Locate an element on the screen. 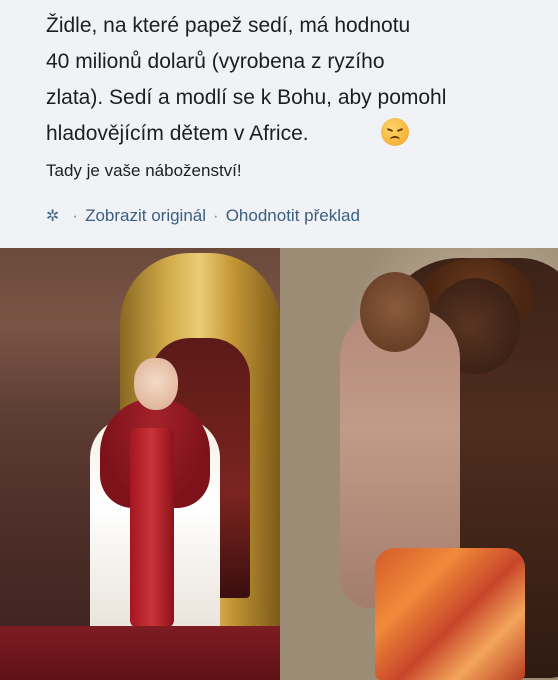 The width and height of the screenshot is (558, 680). orange-cloth is located at coordinates (450, 614).